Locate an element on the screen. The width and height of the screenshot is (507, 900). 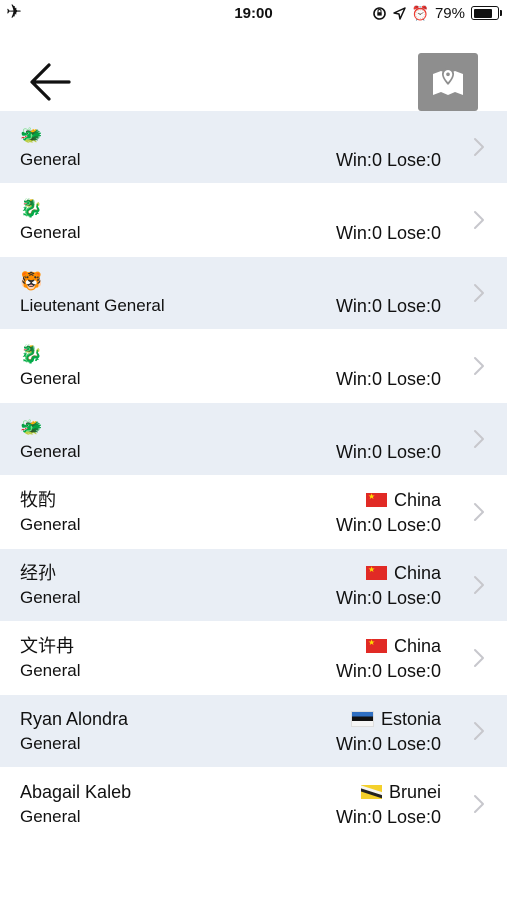
flag-brunei-icon is located at coordinates (371, 792).